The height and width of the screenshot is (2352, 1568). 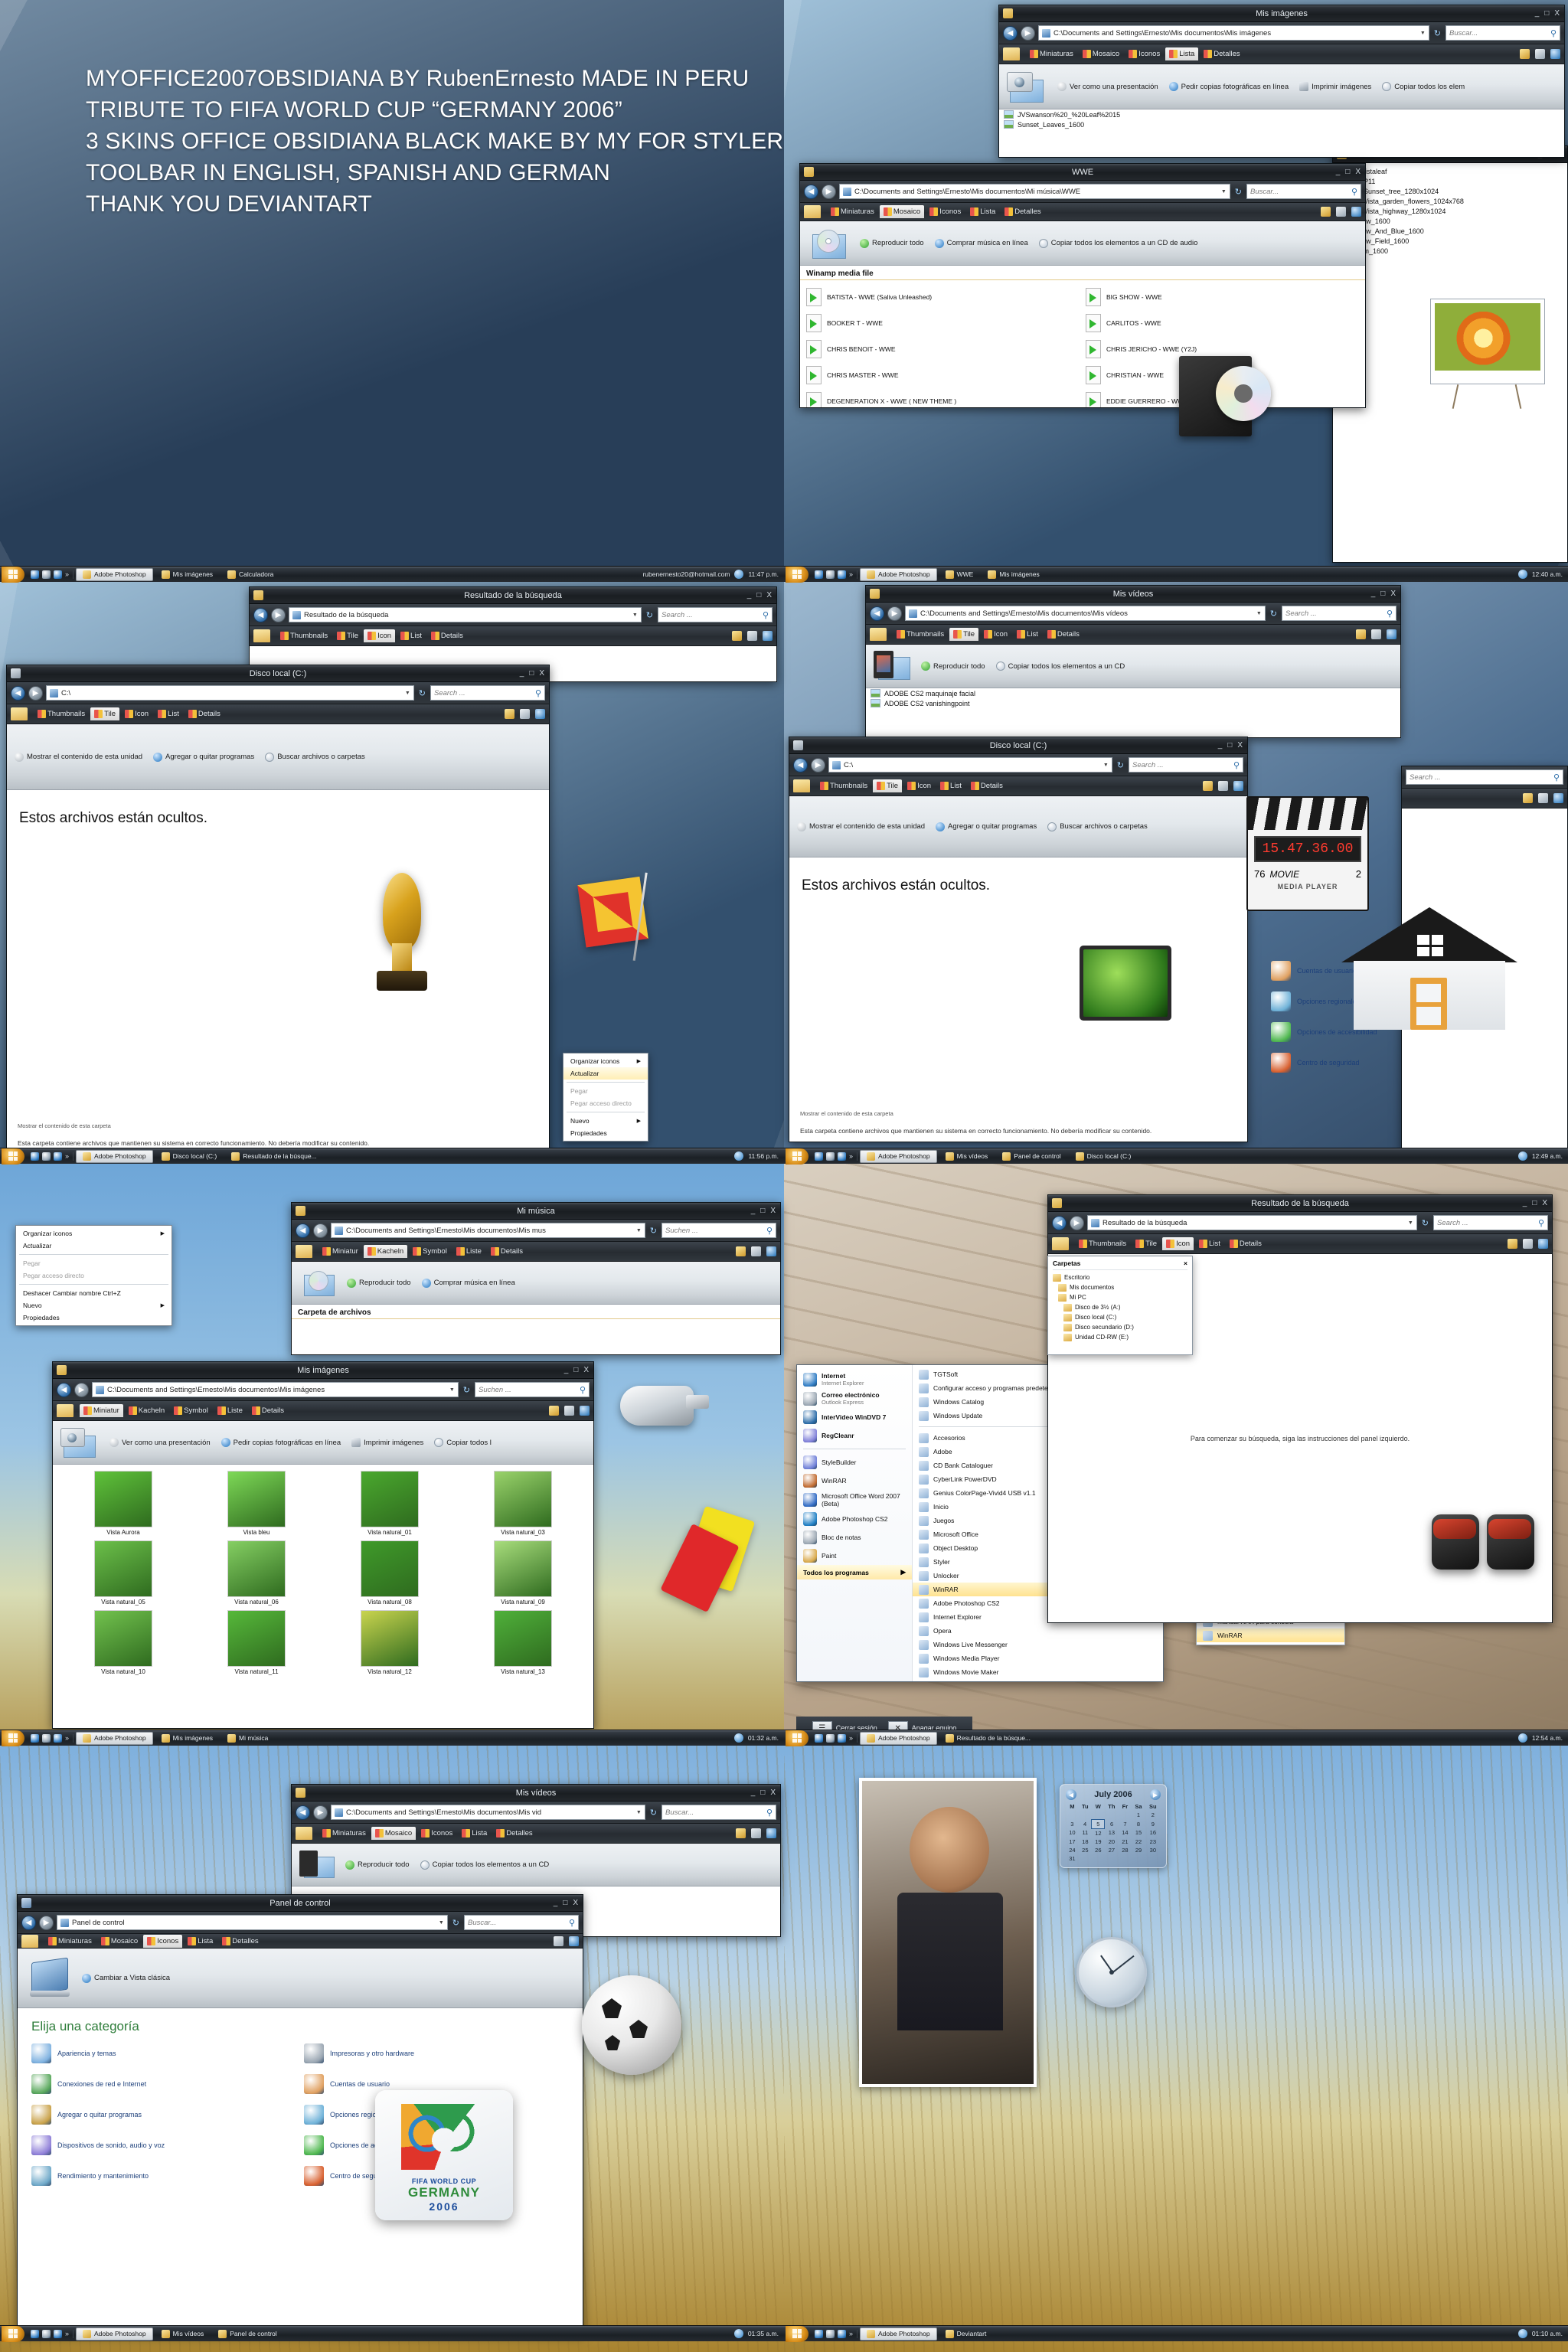 I want to click on task-action: Copiar todos l, so click(x=463, y=1442).